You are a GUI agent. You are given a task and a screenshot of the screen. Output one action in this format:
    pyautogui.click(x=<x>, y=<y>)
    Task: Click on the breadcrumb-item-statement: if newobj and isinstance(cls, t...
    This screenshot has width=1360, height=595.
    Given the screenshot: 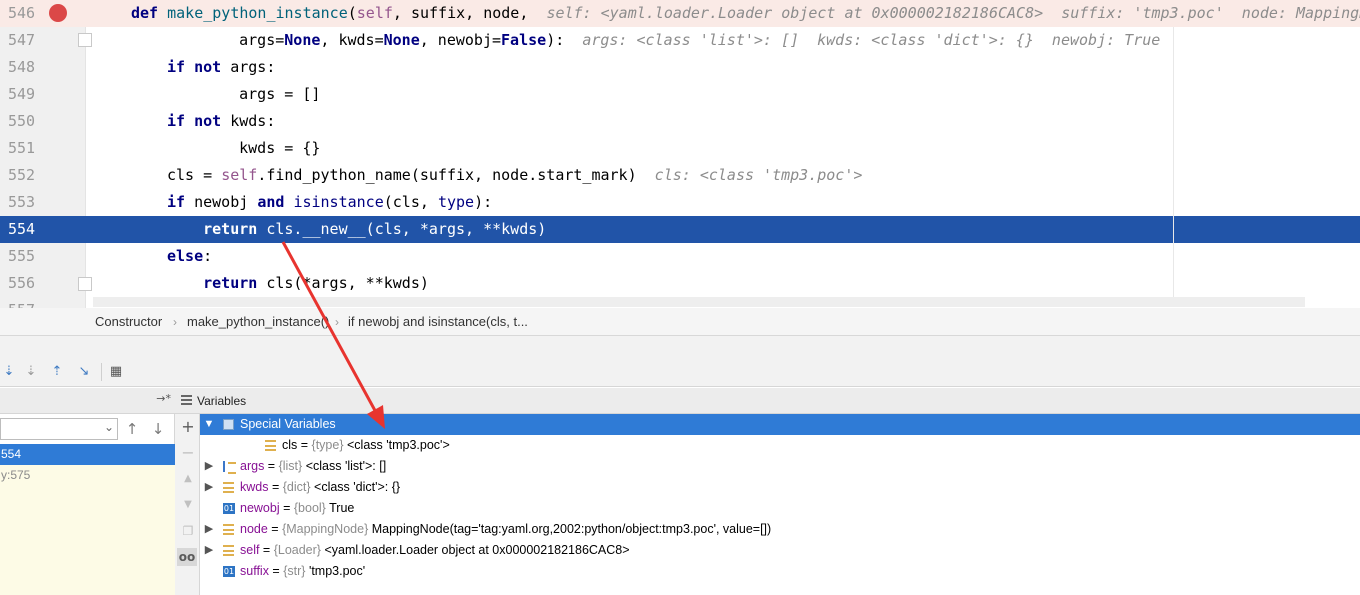 What is the action you would take?
    pyautogui.click(x=438, y=322)
    